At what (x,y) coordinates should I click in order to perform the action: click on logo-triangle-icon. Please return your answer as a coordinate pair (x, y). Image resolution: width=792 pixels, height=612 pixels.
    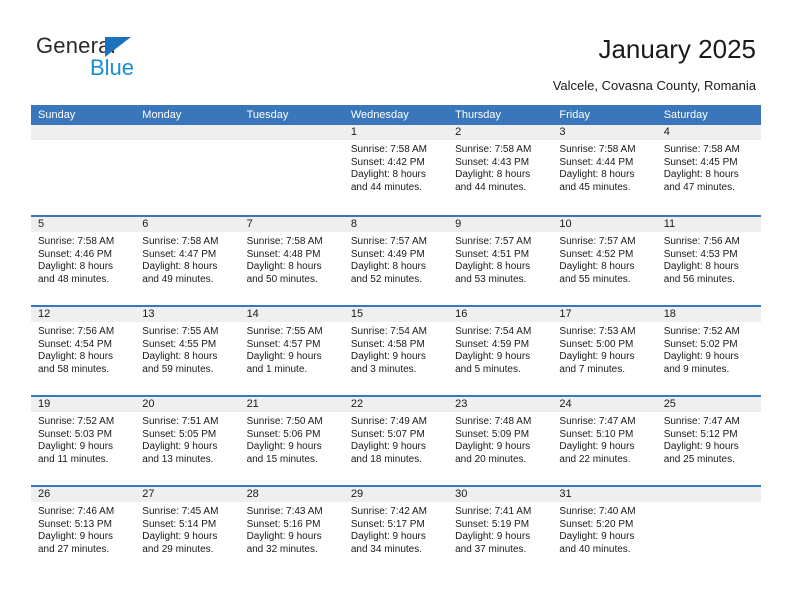
    Looking at the image, I should click on (118, 47).